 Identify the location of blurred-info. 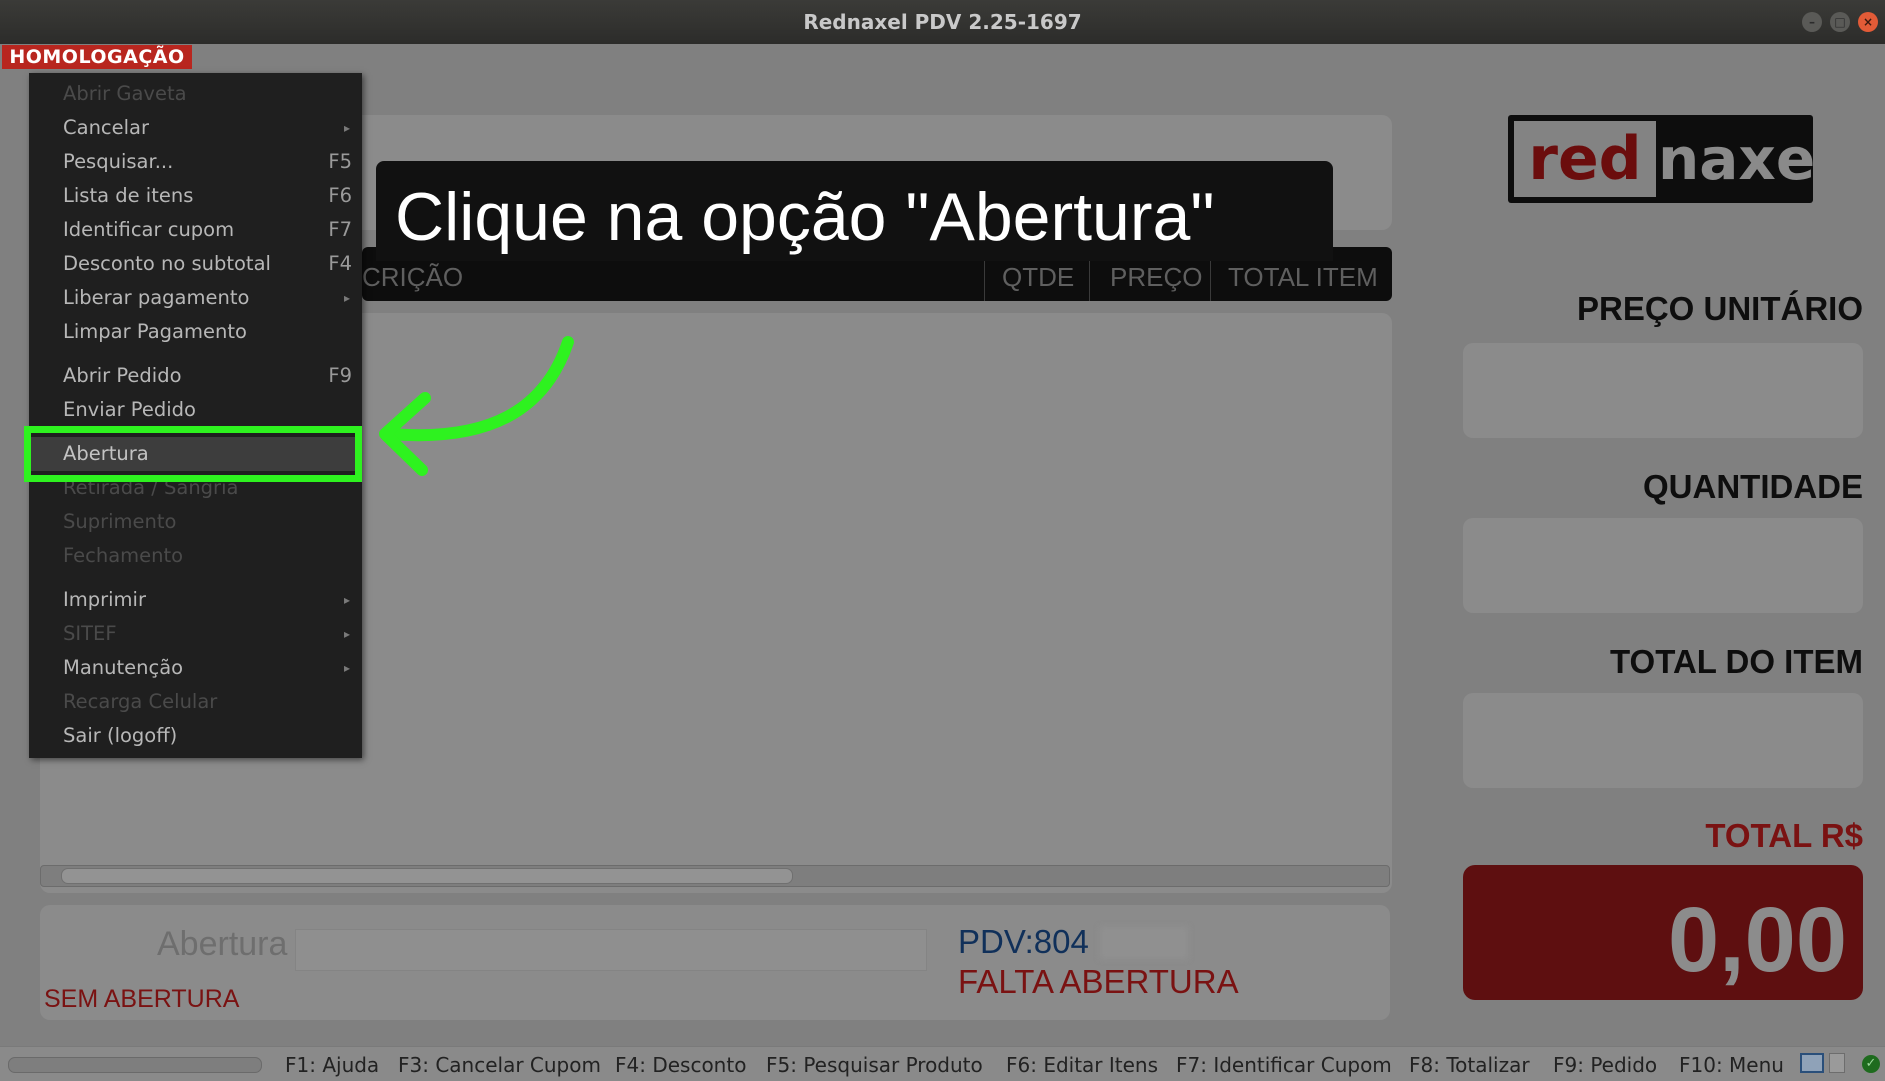
(1144, 943).